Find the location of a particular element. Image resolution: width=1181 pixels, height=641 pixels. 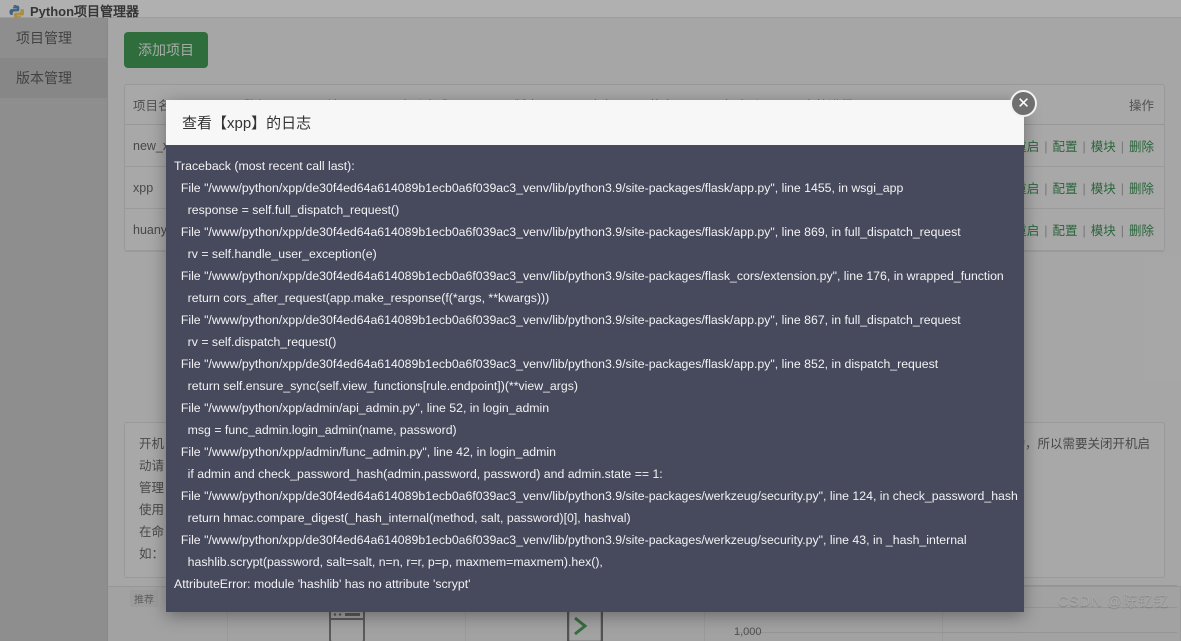

modal-title: 查看【xpp】的日志 is located at coordinates (247, 123).